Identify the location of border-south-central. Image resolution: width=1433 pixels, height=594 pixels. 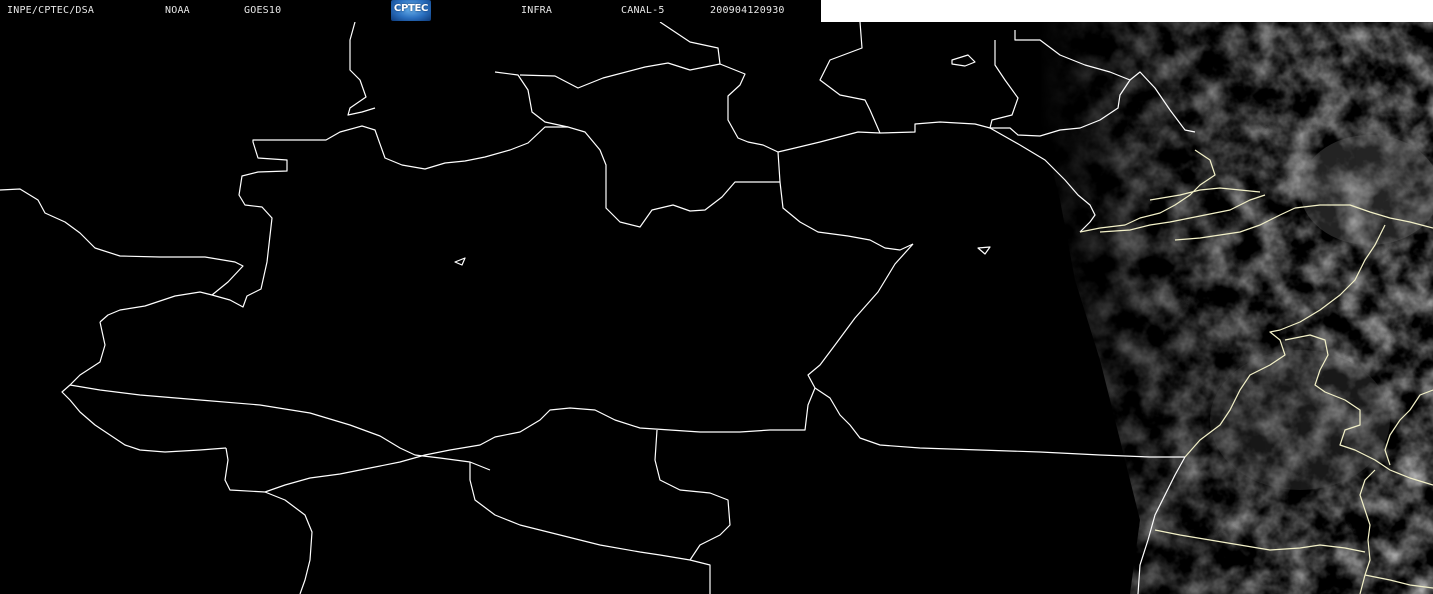
(600, 511).